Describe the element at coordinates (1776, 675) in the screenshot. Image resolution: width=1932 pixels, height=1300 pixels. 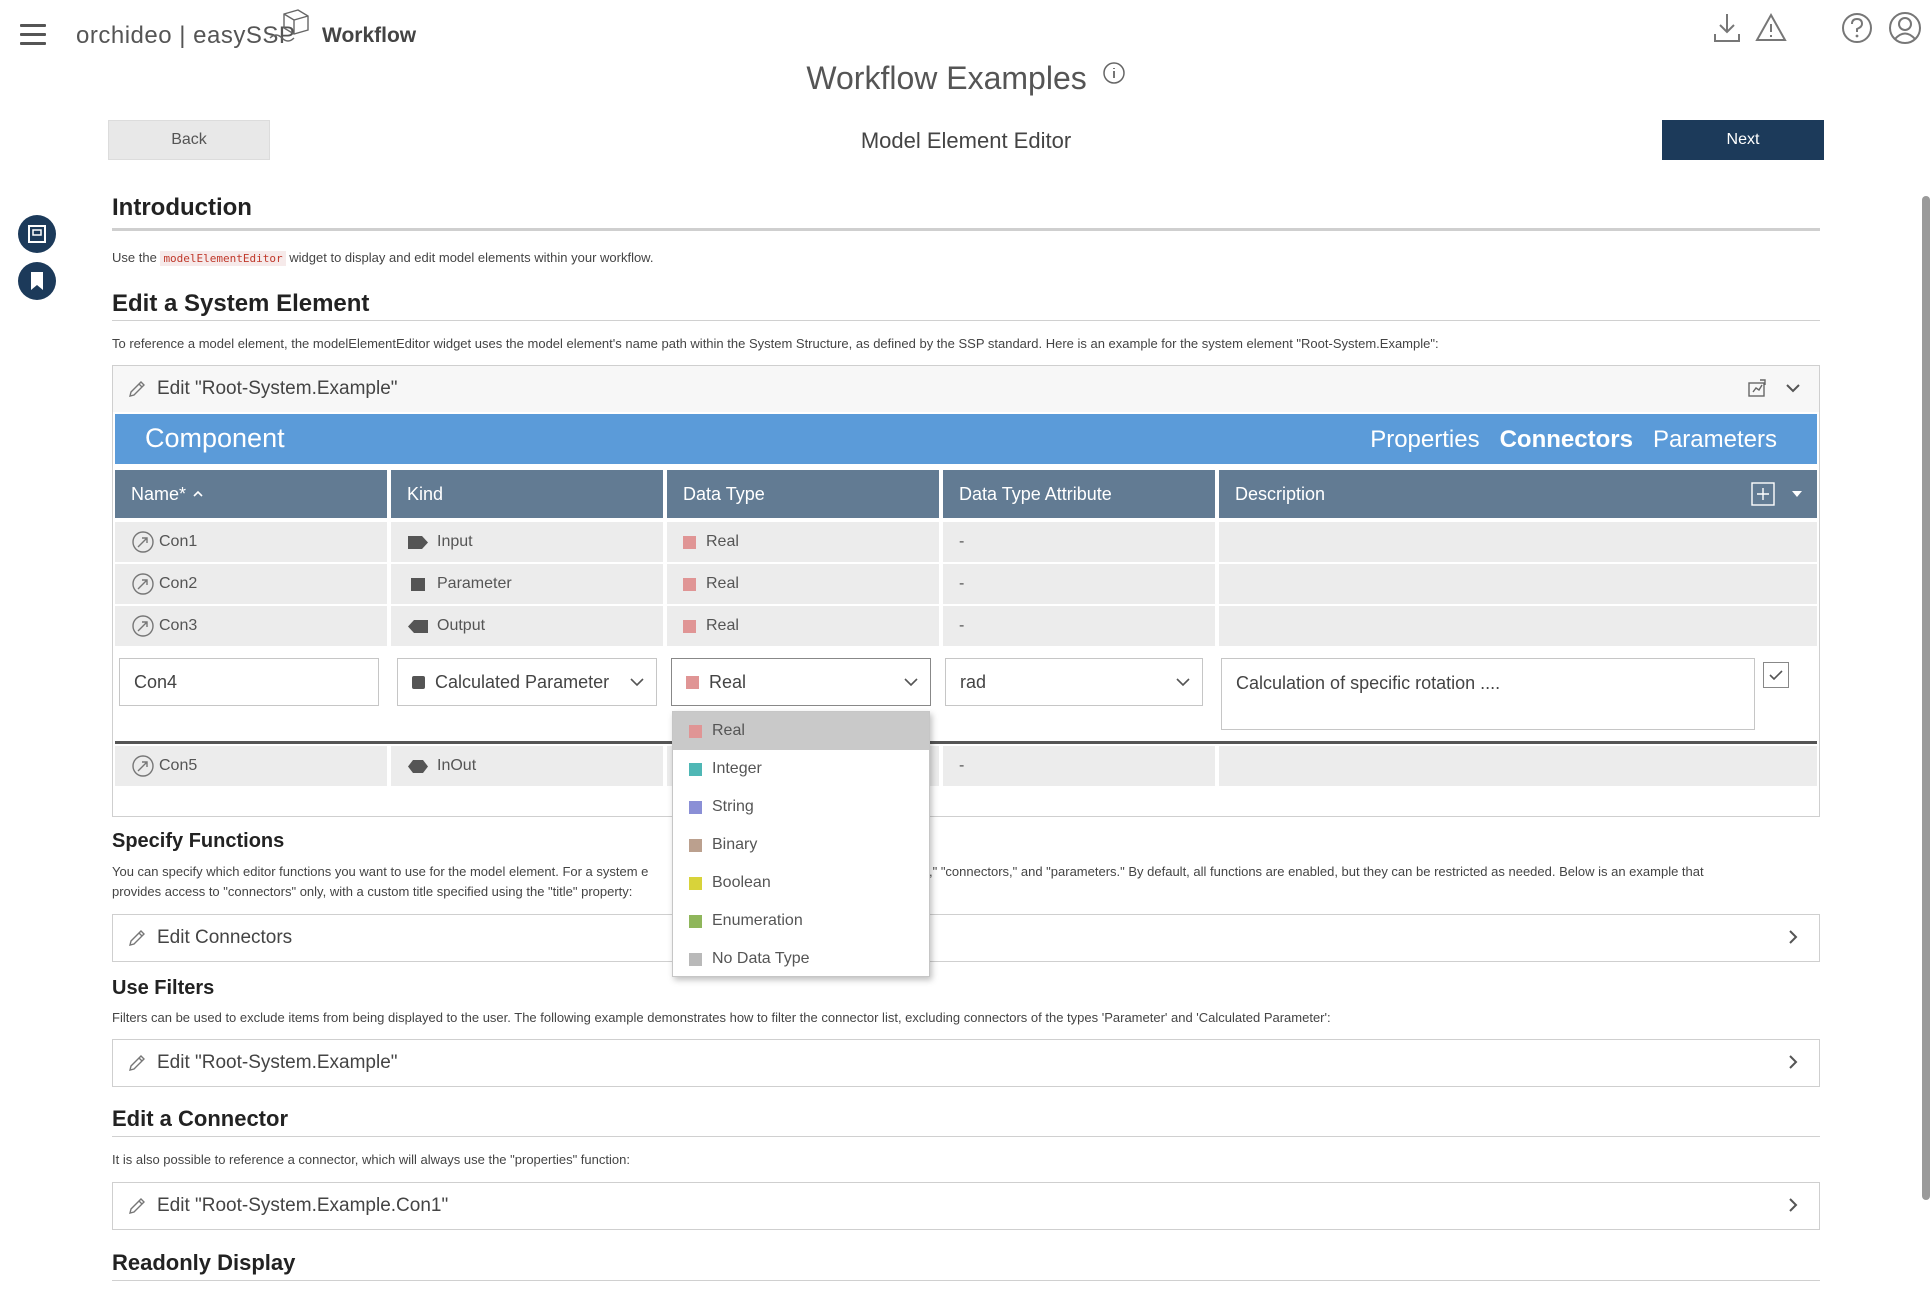
I see `confirm-checkbox` at that location.